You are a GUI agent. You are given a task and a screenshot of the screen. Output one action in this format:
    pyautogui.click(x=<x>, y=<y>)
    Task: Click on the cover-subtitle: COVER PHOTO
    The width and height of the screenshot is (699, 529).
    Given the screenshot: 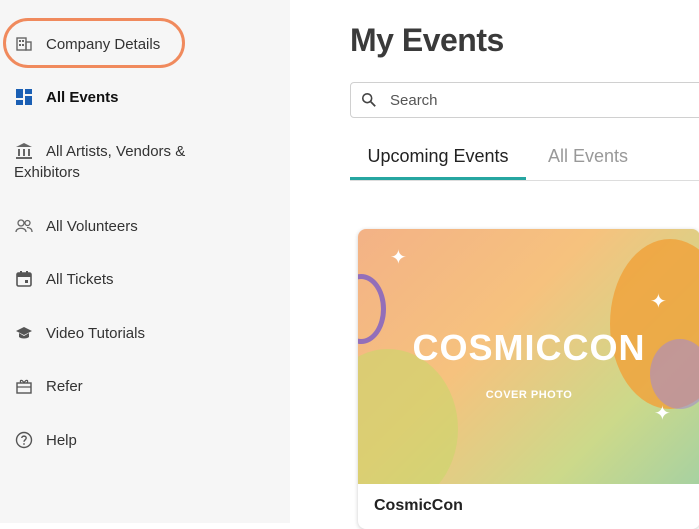 What is the action you would take?
    pyautogui.click(x=529, y=395)
    